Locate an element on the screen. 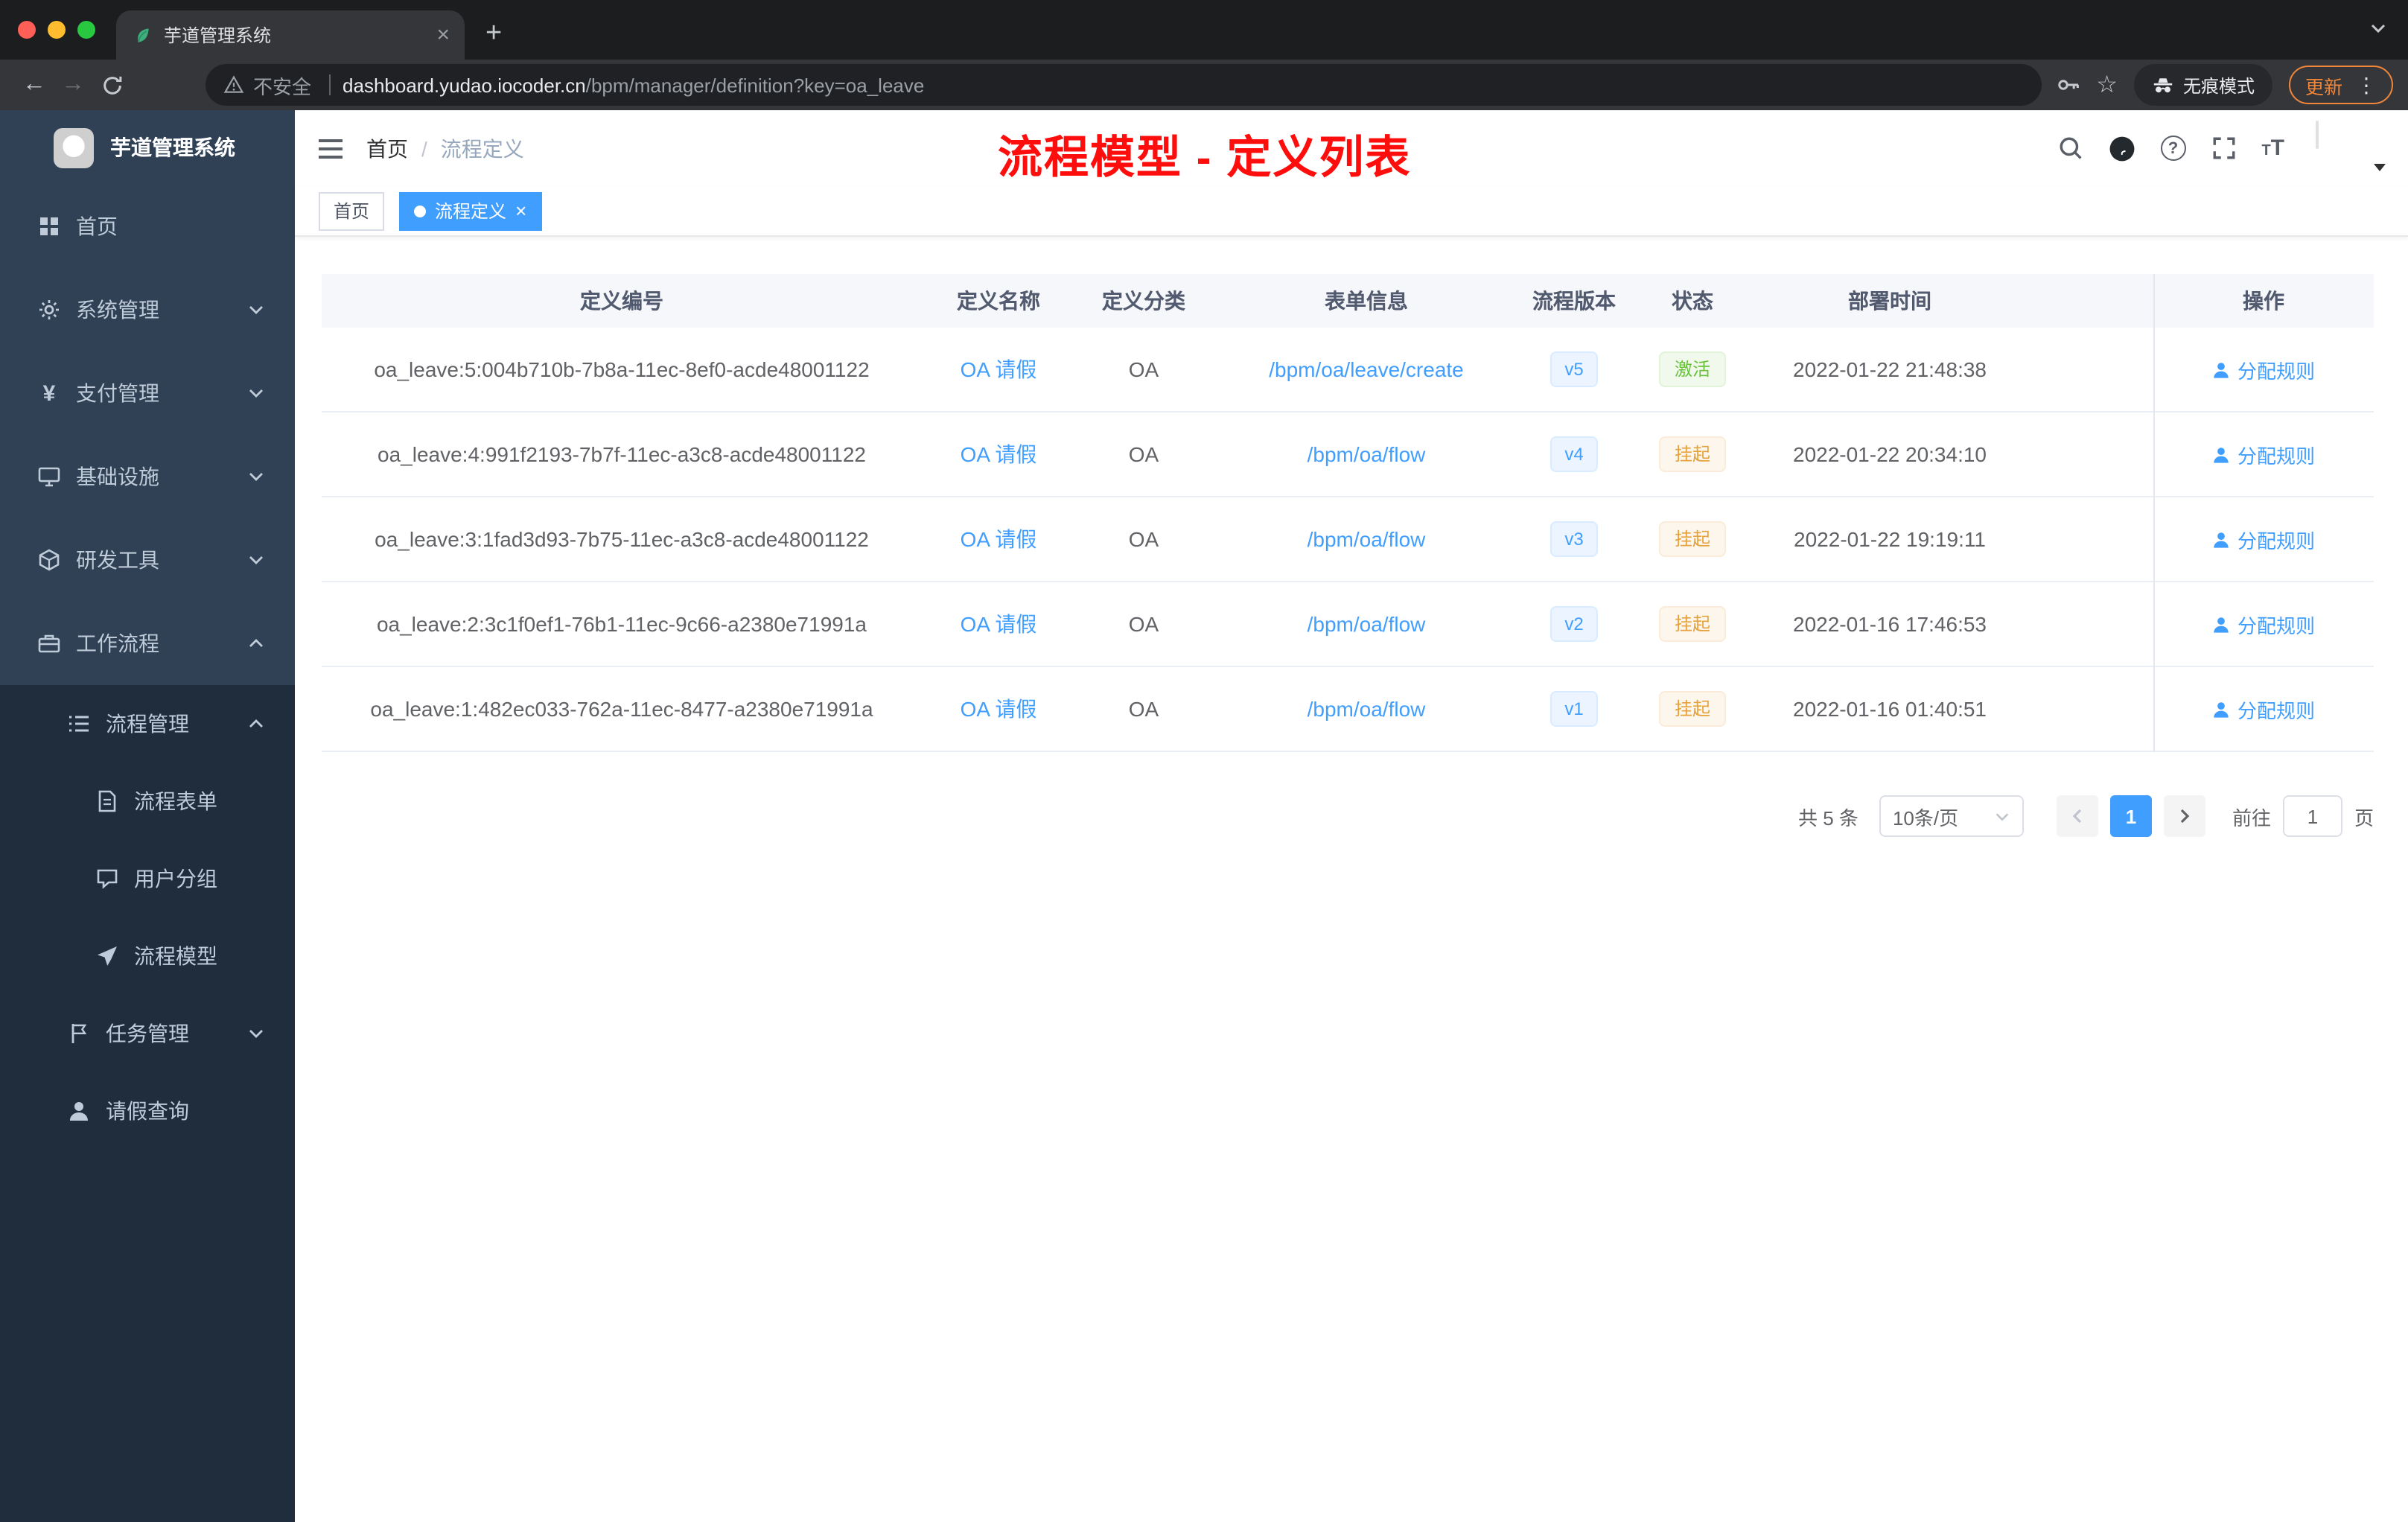  tab-search-chevron-icon is located at coordinates (2378, 28).